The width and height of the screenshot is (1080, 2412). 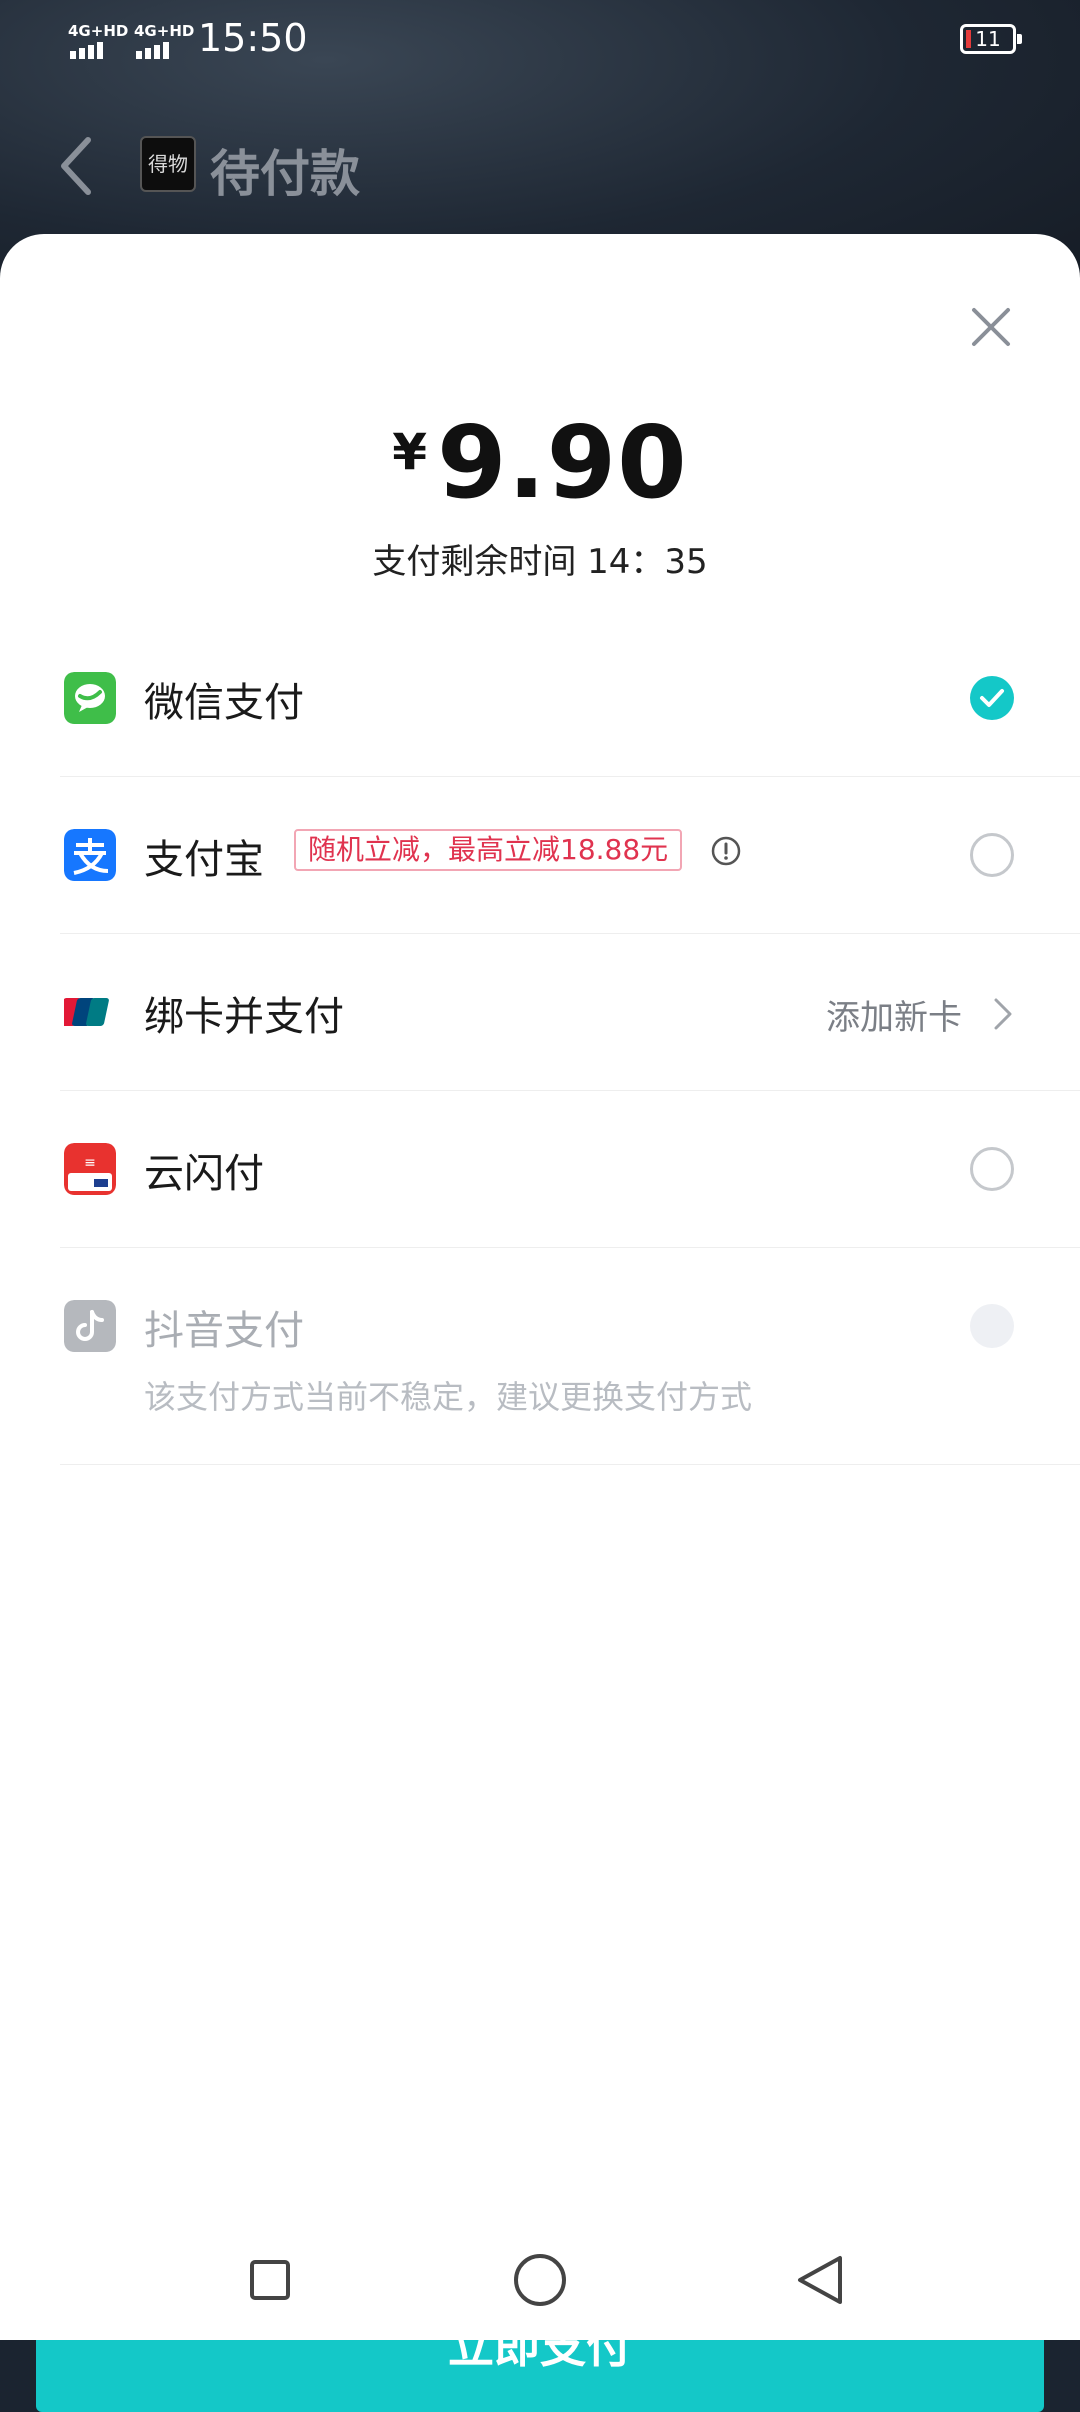 What do you see at coordinates (285, 174) in the screenshot?
I see `page-title: 待付款` at bounding box center [285, 174].